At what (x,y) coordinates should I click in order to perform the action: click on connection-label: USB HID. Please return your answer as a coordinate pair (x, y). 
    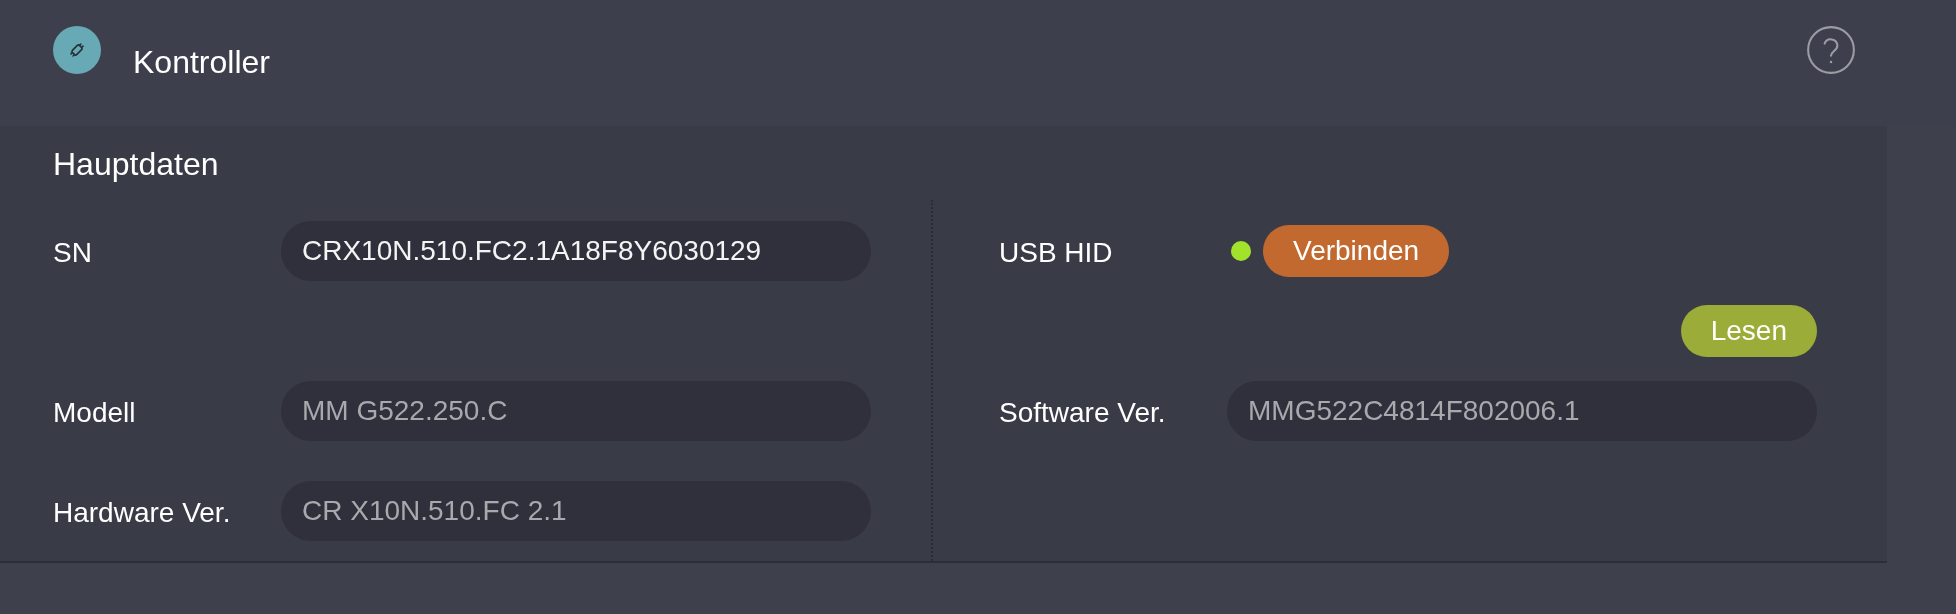
    Looking at the image, I should click on (1056, 252).